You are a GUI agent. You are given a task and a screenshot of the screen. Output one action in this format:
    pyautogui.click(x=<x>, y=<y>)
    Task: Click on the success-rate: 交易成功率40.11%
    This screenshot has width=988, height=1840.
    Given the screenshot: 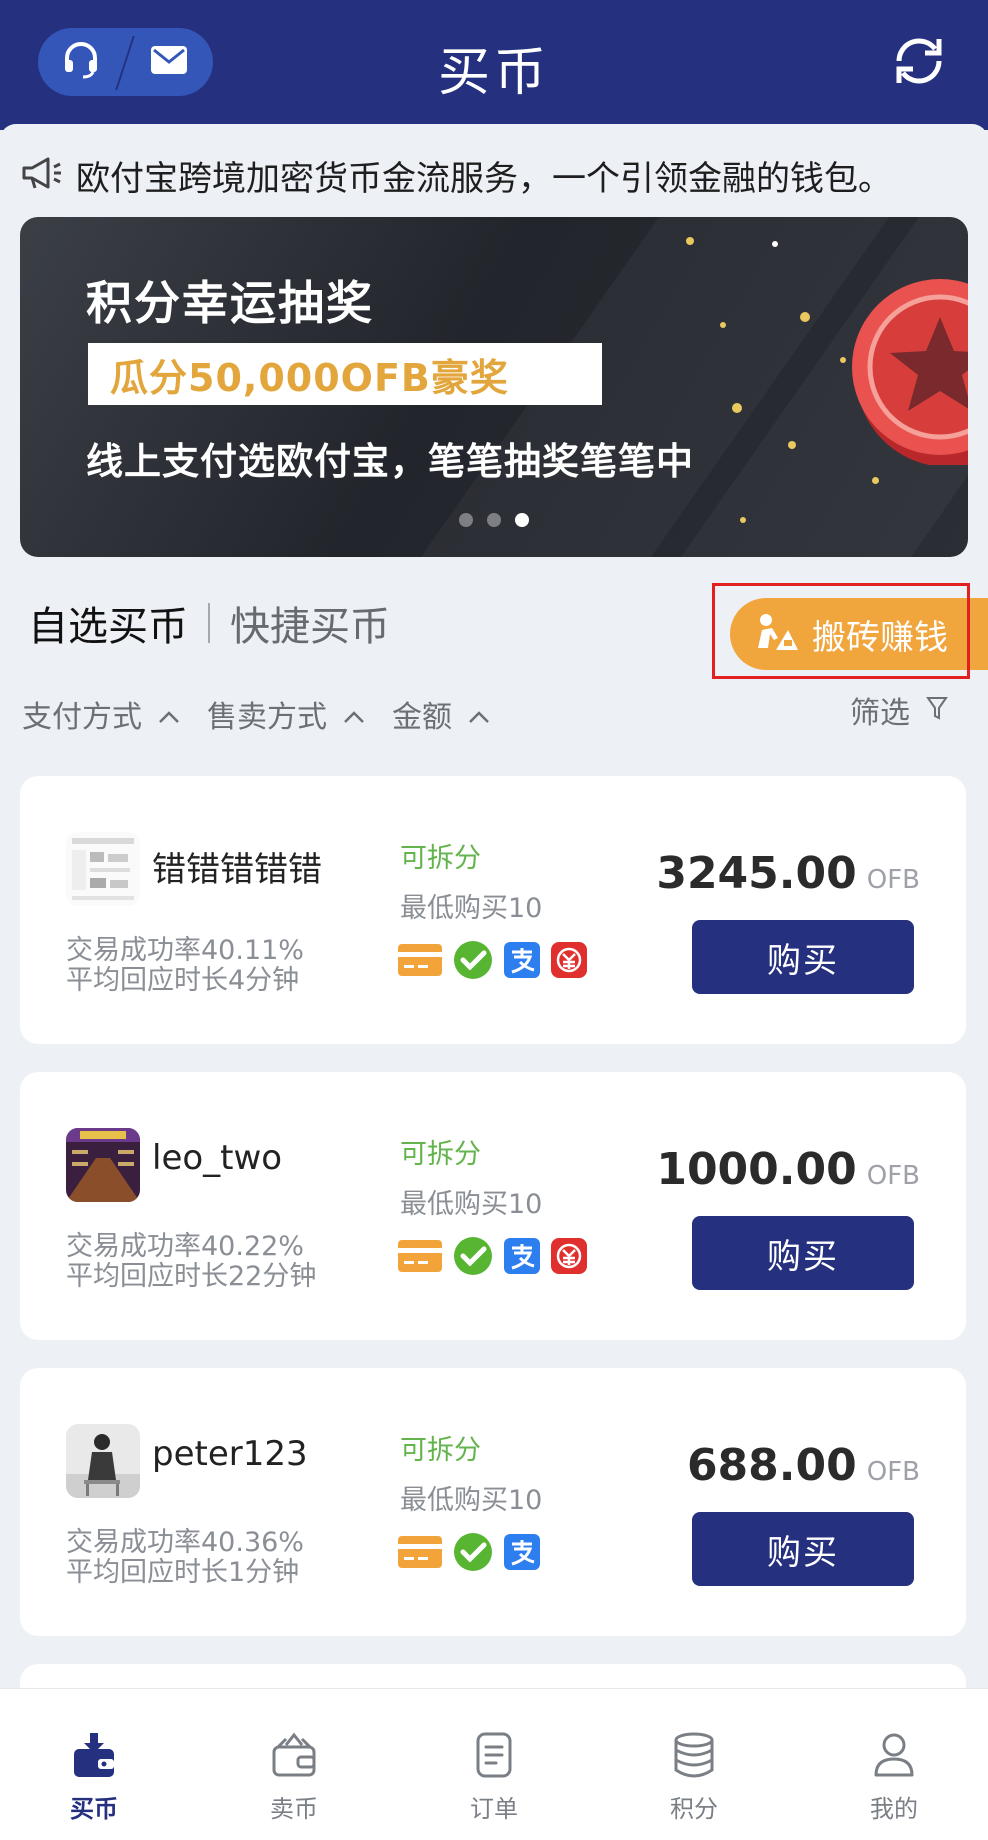 What is the action you would take?
    pyautogui.click(x=185, y=950)
    